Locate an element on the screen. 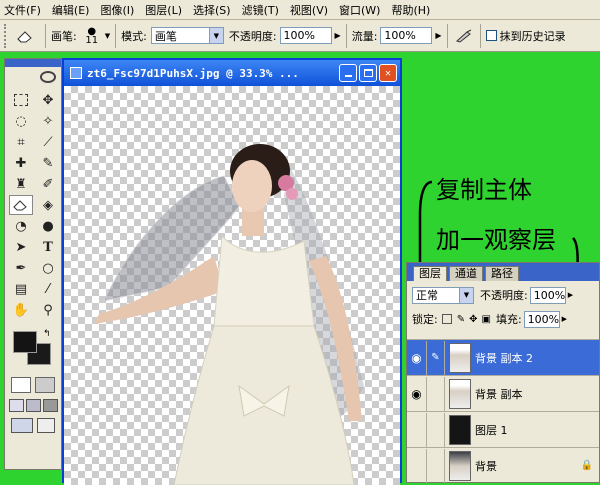  menu-filter: 滤镜(T) is located at coordinates (260, 10).